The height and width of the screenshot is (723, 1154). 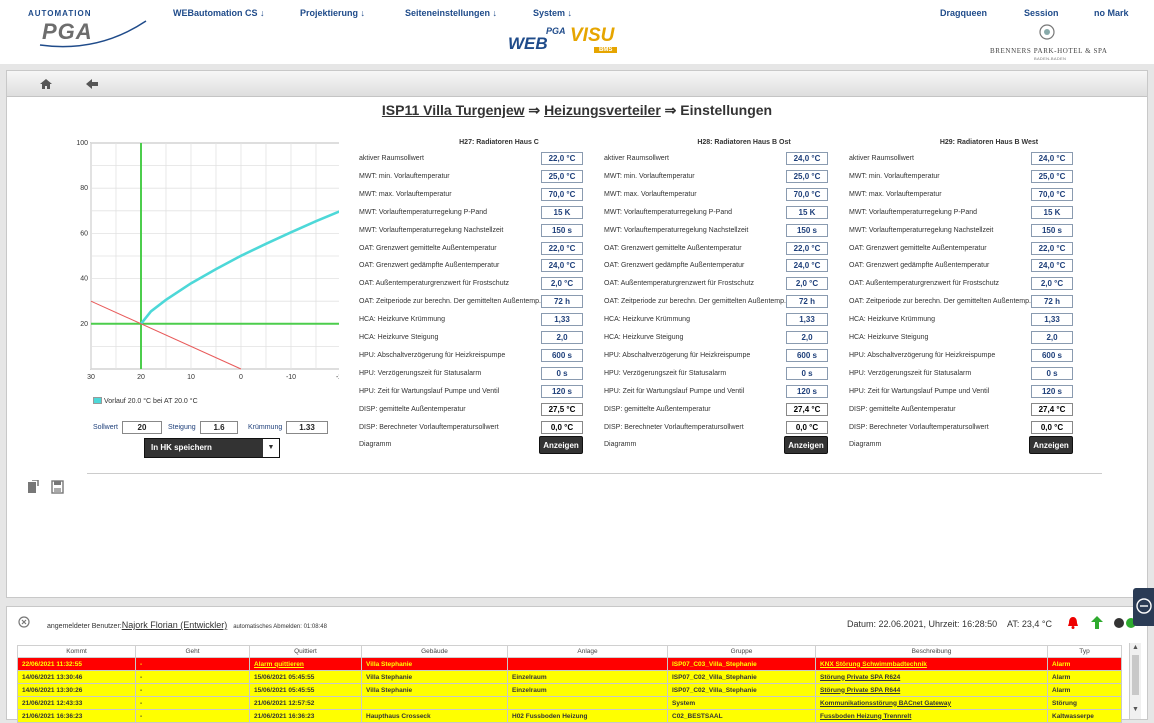 What do you see at coordinates (92, 84) in the screenshot?
I see `arrow-left-icon` at bounding box center [92, 84].